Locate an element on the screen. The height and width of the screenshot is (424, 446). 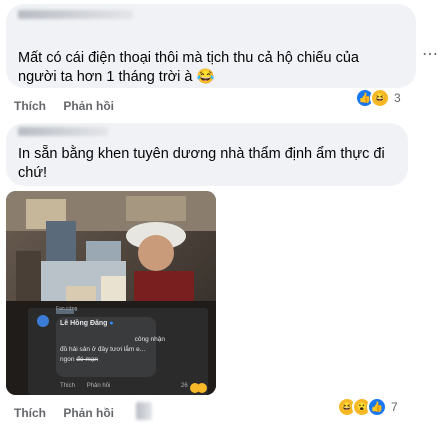
reaction-count: 7 is located at coordinates (394, 407).